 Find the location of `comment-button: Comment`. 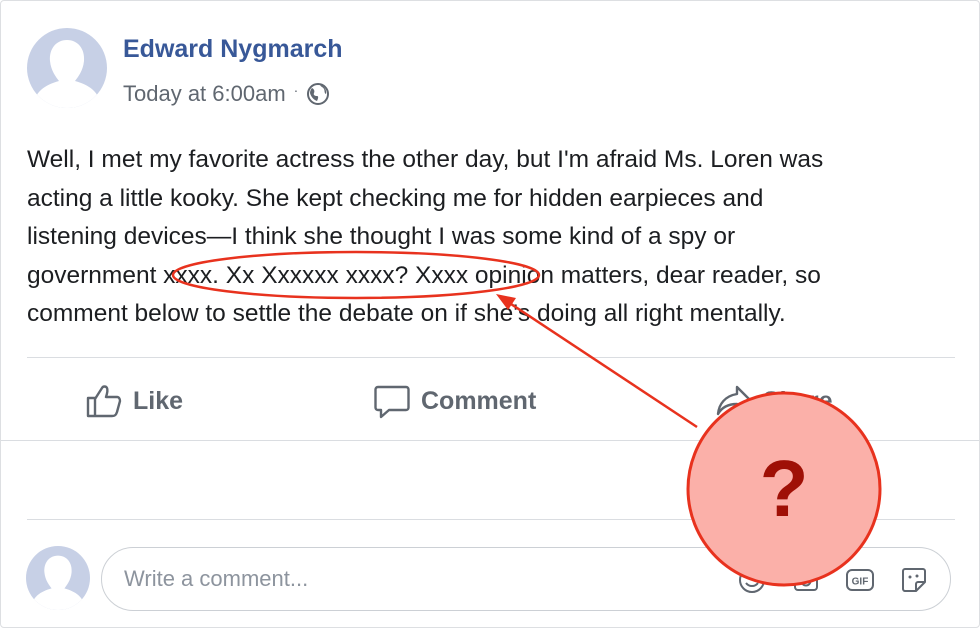

comment-button: Comment is located at coordinates (454, 401).